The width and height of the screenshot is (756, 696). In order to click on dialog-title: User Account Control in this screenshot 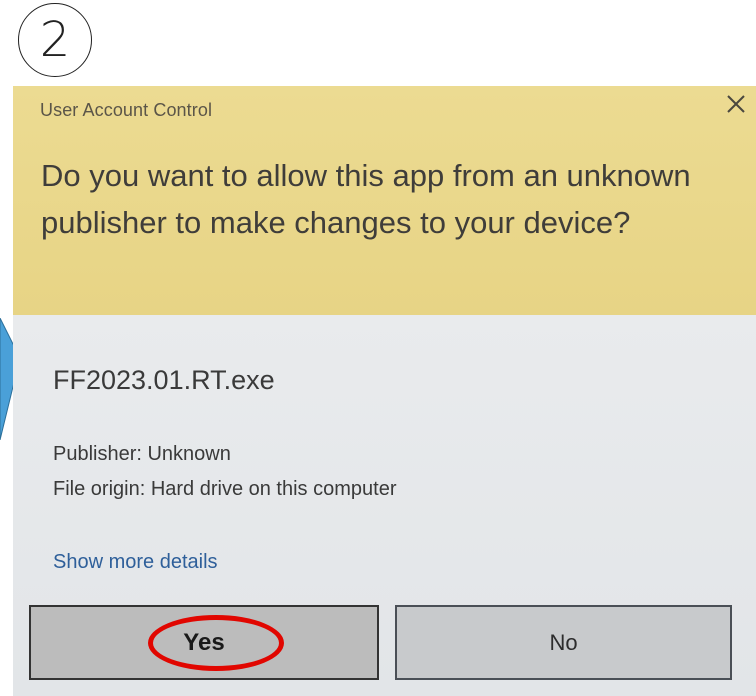, I will do `click(126, 110)`.